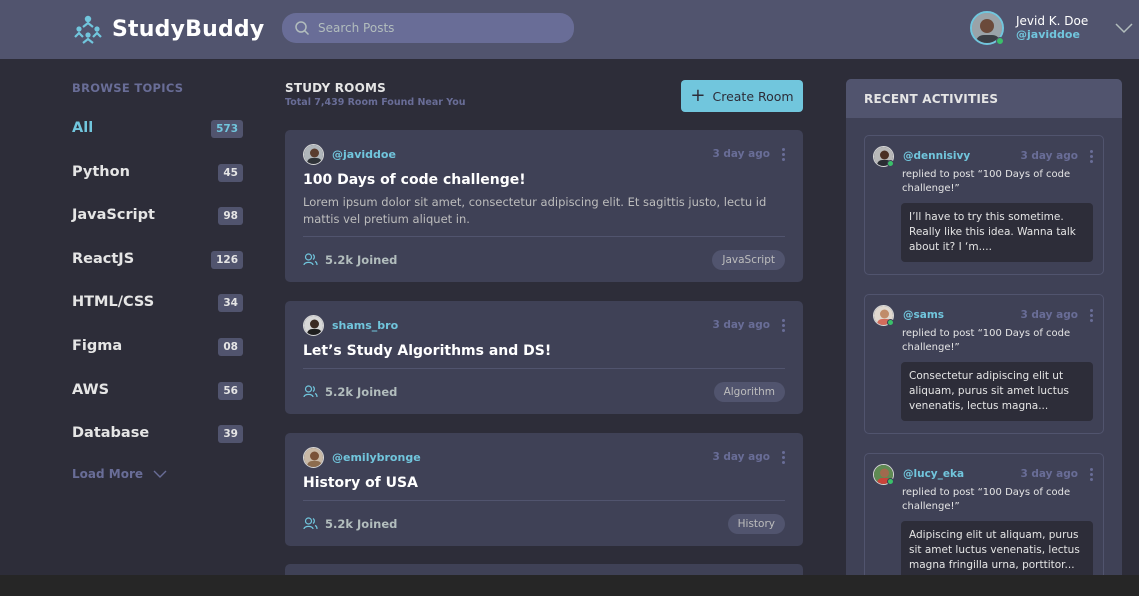  Describe the element at coordinates (188, 29) in the screenshot. I see `brand-name: StudyBuddy` at that location.